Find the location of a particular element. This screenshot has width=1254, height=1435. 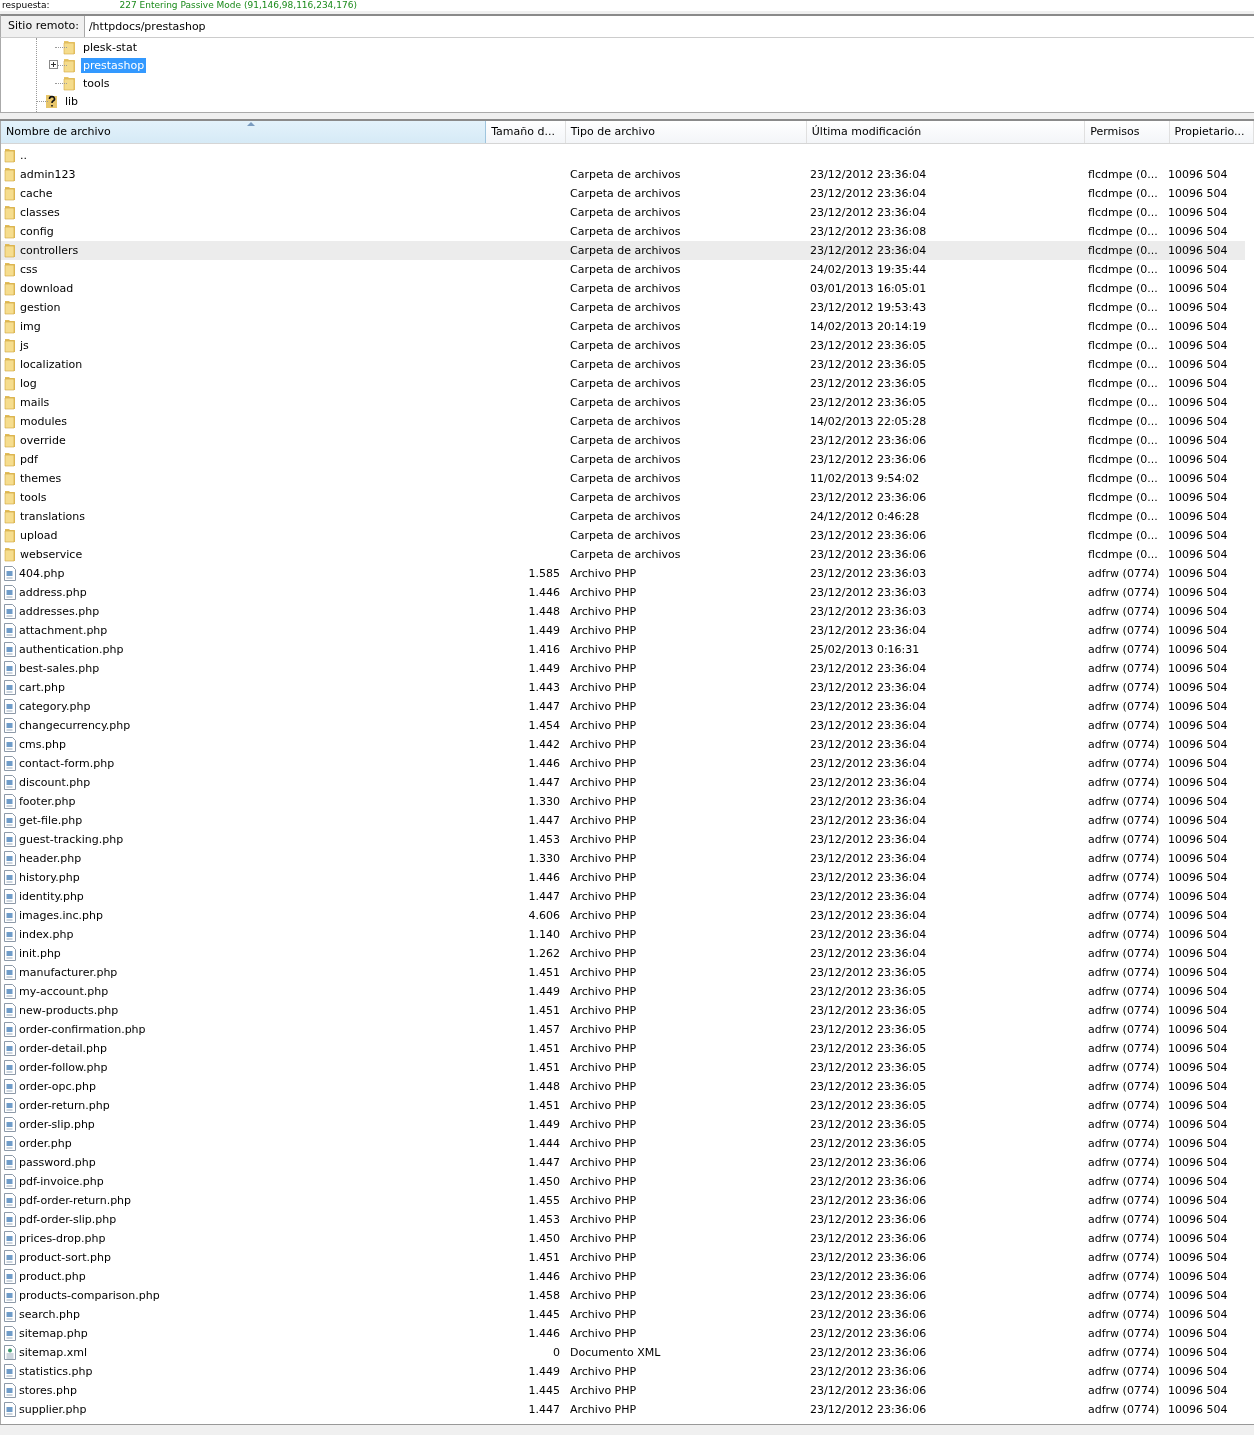

file-row: guest-tracking.php 1.453 Archivo PHP 23/12/2012 23:36:04 adfrw (0774) 10096 504 is located at coordinates (623, 839).